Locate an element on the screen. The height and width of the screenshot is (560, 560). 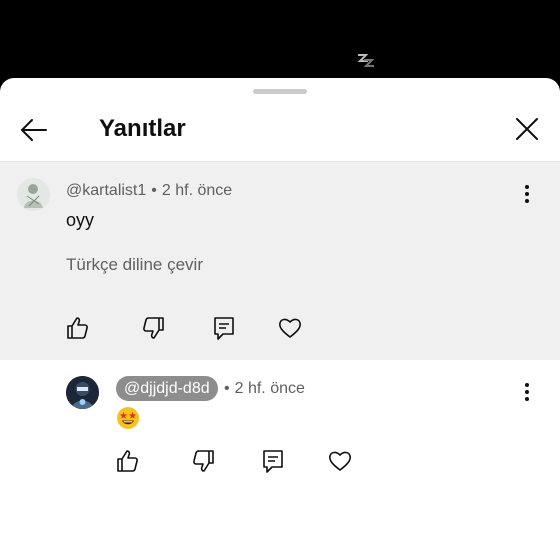
comment-meta: @kartalist1 • 2 hf. önce is located at coordinates (149, 191).